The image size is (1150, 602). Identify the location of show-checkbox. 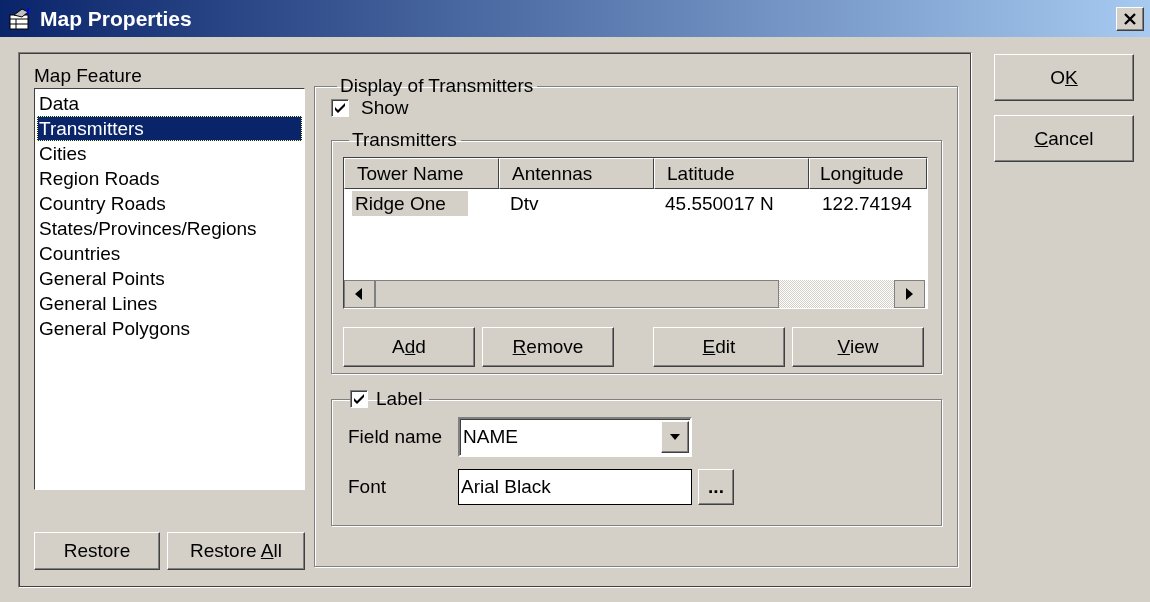
(340, 108).